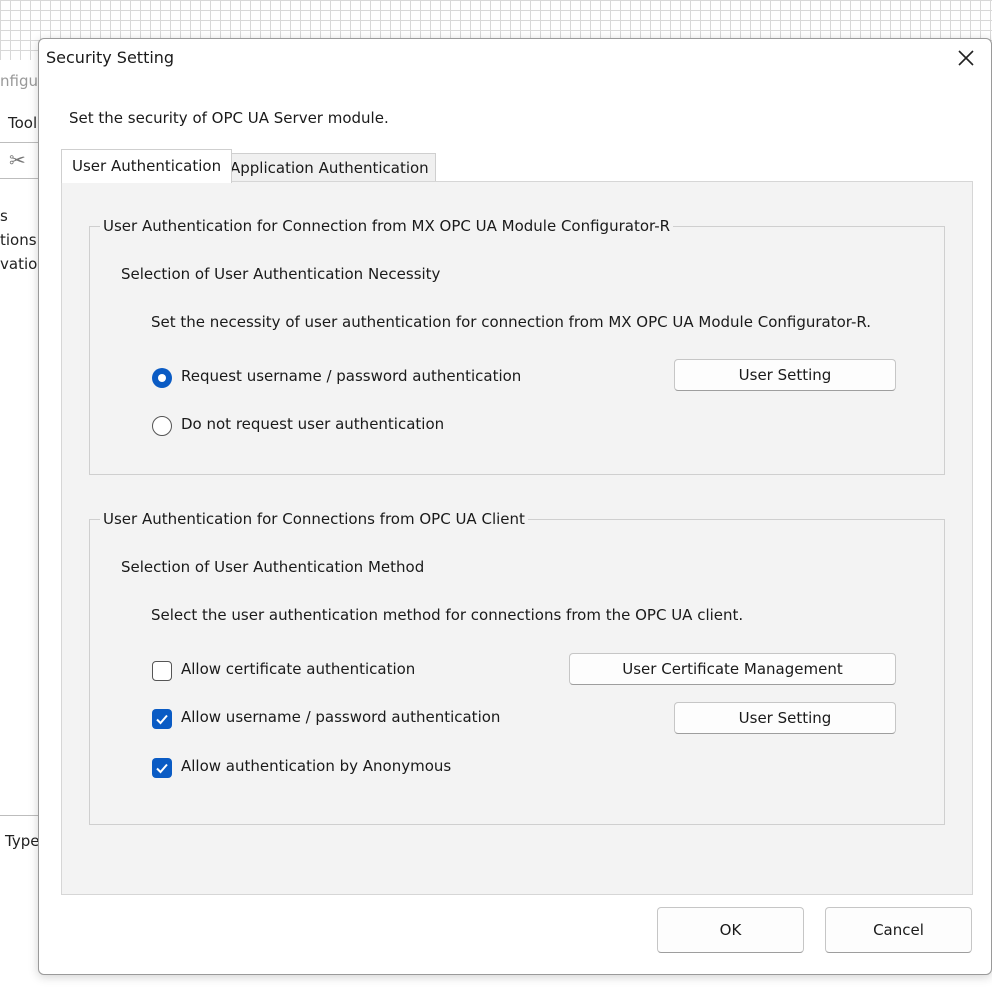 Image resolution: width=992 pixels, height=996 pixels. What do you see at coordinates (22, 841) in the screenshot?
I see `background-type-label: Type` at bounding box center [22, 841].